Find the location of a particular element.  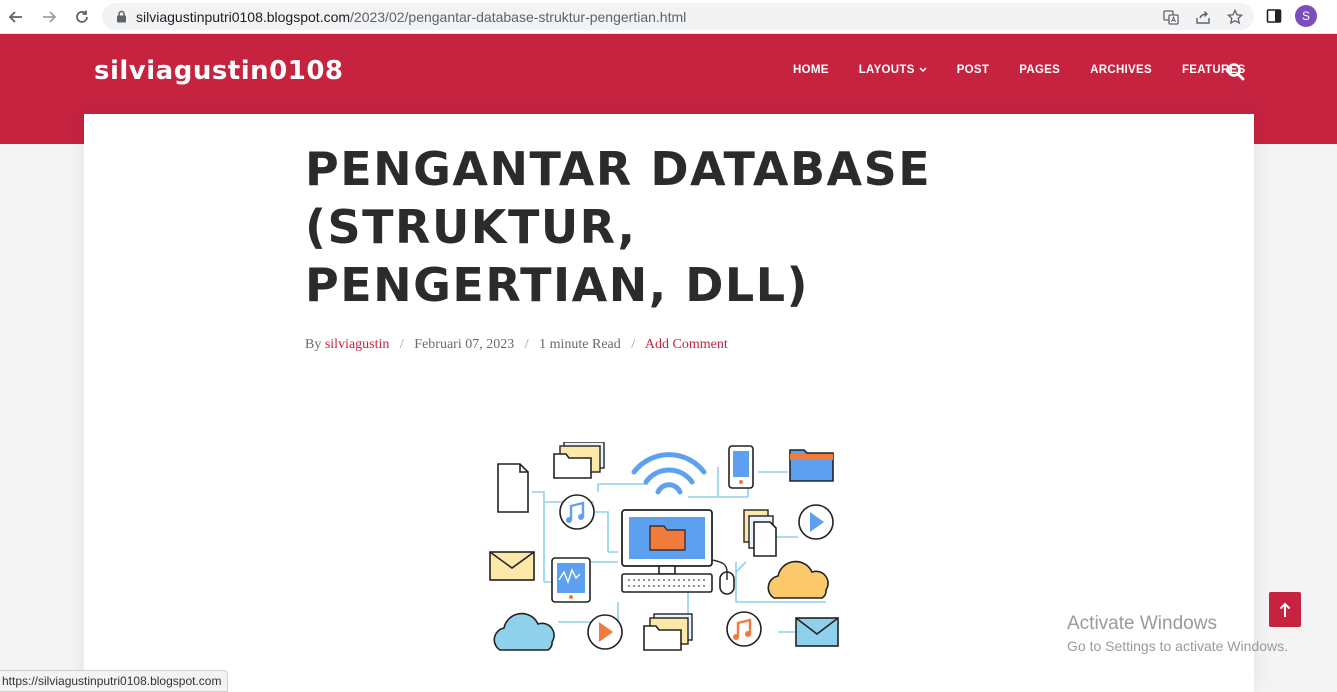

wifi-icon is located at coordinates (669, 473).